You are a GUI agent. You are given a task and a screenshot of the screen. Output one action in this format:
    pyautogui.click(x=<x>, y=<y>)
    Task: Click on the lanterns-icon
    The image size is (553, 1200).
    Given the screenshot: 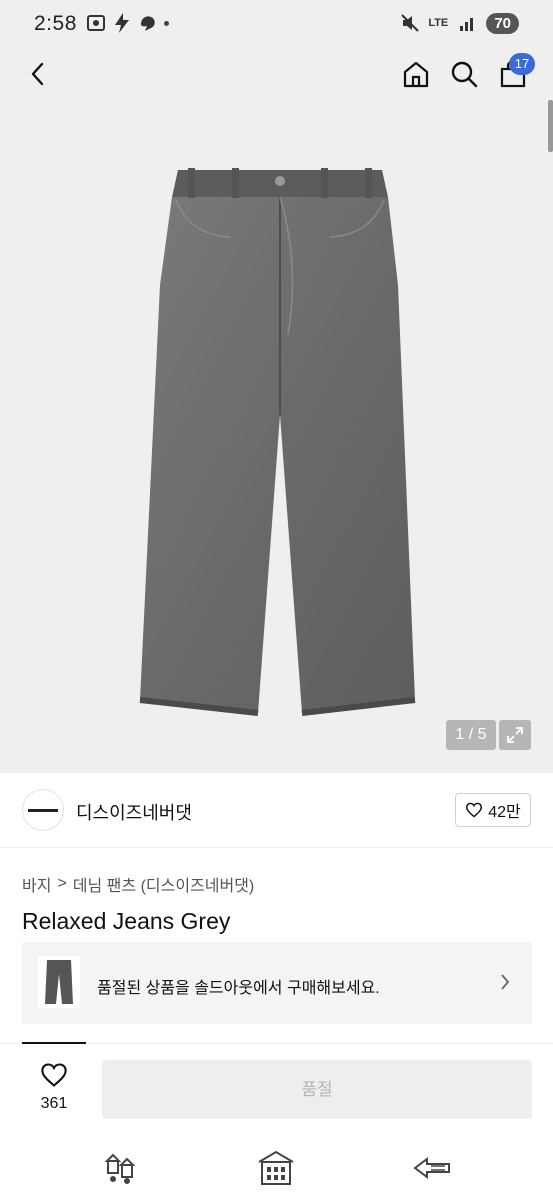 What is the action you would take?
    pyautogui.click(x=120, y=1168)
    